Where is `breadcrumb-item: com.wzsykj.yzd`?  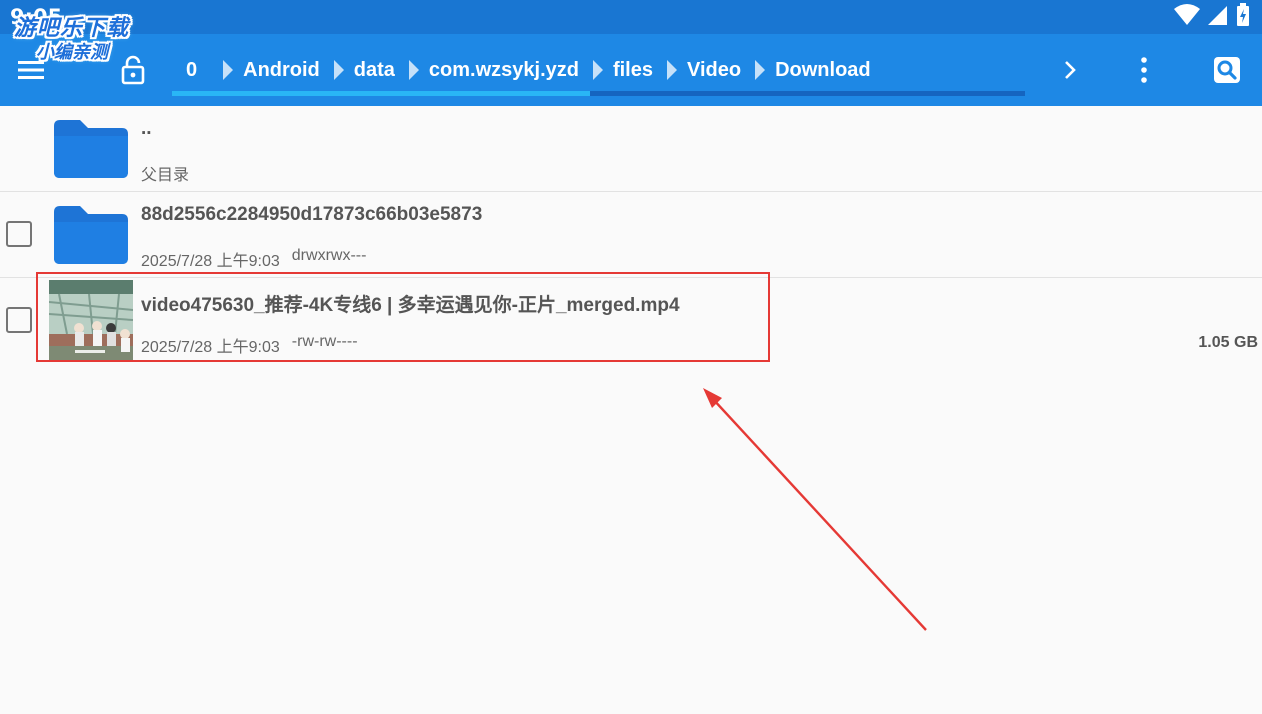
breadcrumb-item: com.wzsykj.yzd is located at coordinates (504, 70).